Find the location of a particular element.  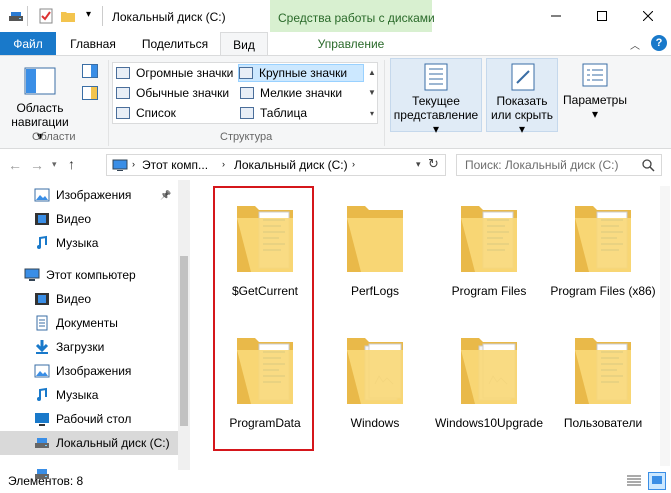

tab-share: Поделиться is located at coordinates (175, 44).